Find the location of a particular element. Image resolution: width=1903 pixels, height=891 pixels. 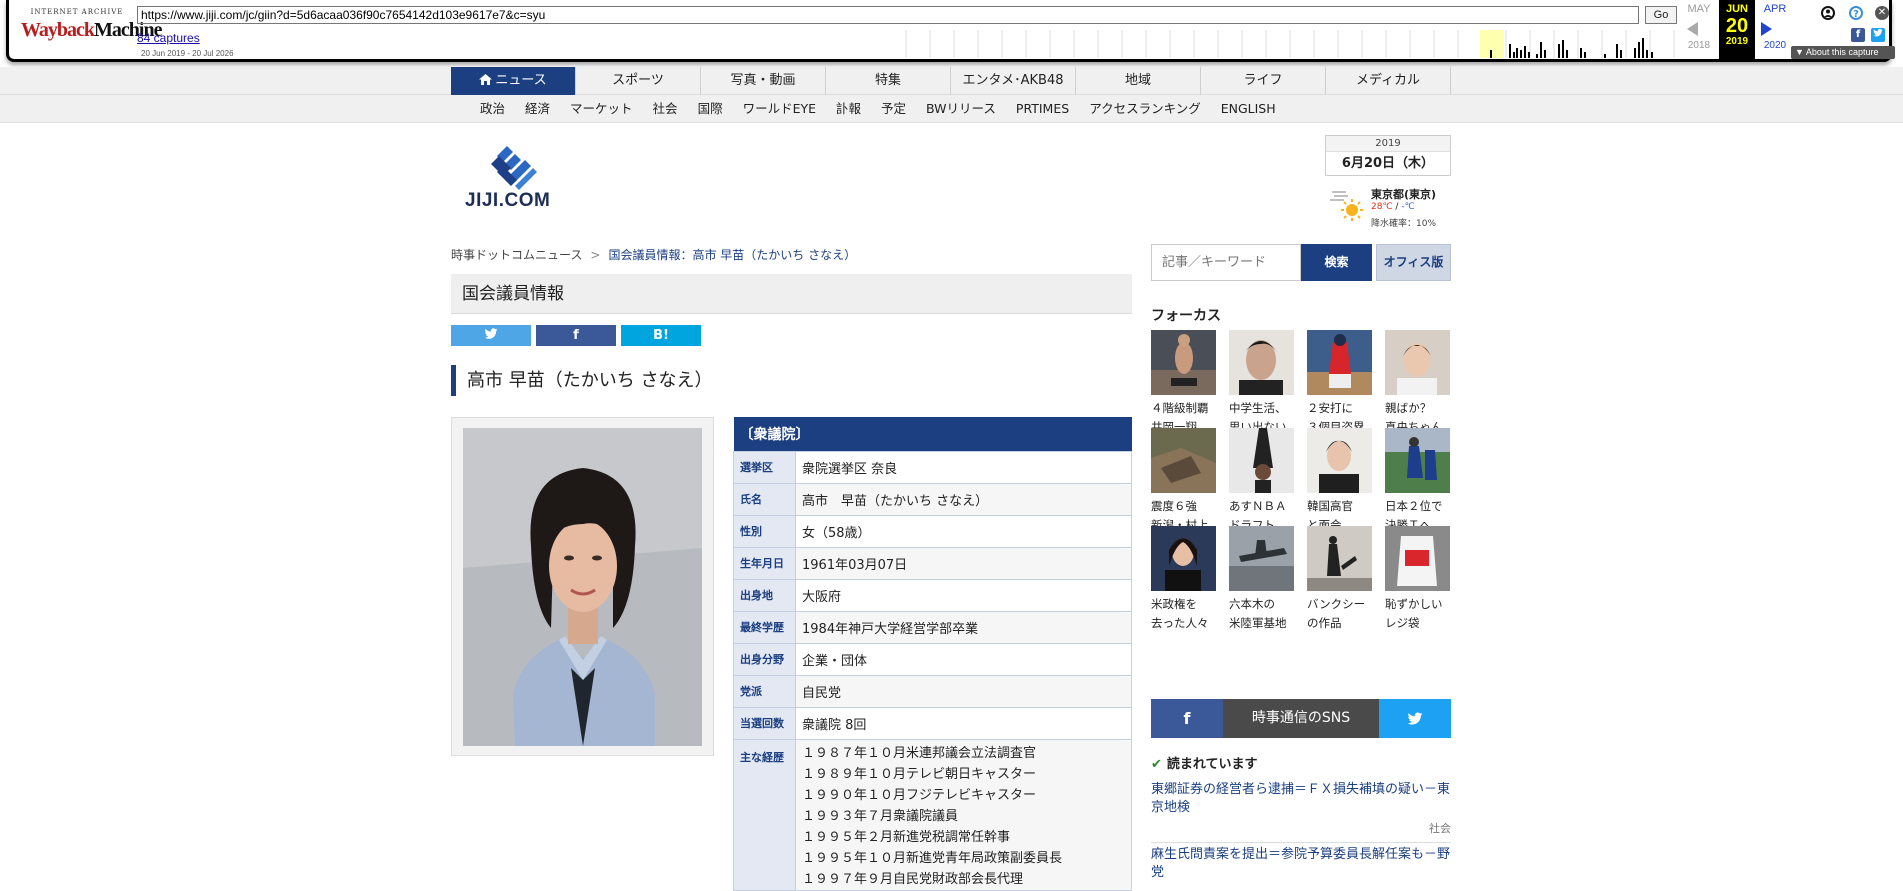

snav-market: マーケット is located at coordinates (601, 109).